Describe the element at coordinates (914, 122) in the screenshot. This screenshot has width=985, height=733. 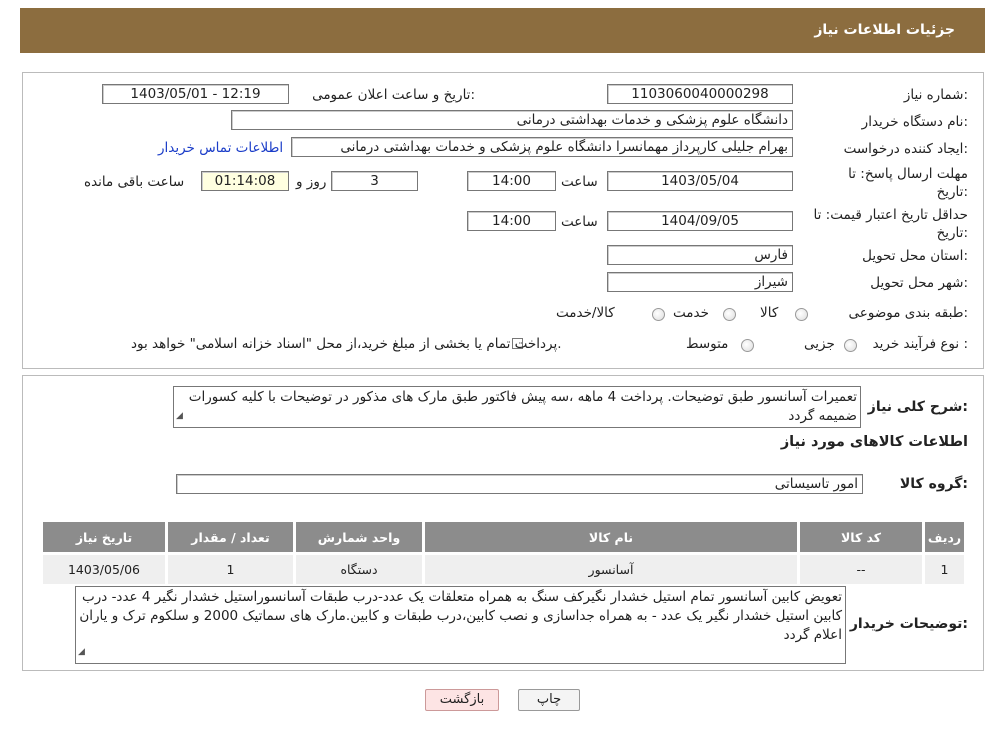
I see `buyer-org-label: نام دستگاه خریدار:` at that location.